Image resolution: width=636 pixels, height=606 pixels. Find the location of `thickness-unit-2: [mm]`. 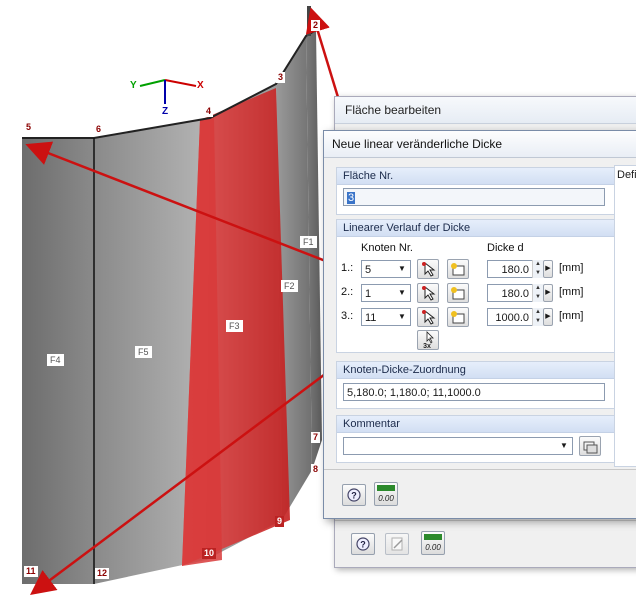

thickness-unit-2: [mm] is located at coordinates (571, 292).